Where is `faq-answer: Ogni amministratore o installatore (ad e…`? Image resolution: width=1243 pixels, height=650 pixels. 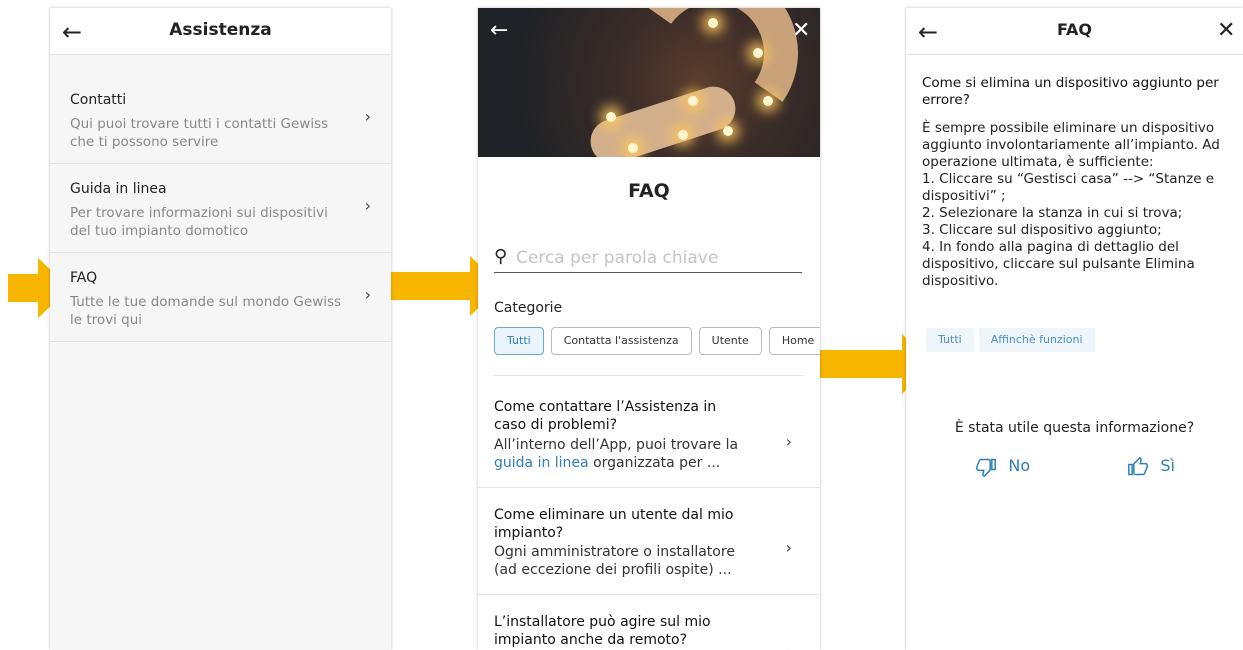 faq-answer: Ogni amministratore o installatore (ad e… is located at coordinates (614, 561).